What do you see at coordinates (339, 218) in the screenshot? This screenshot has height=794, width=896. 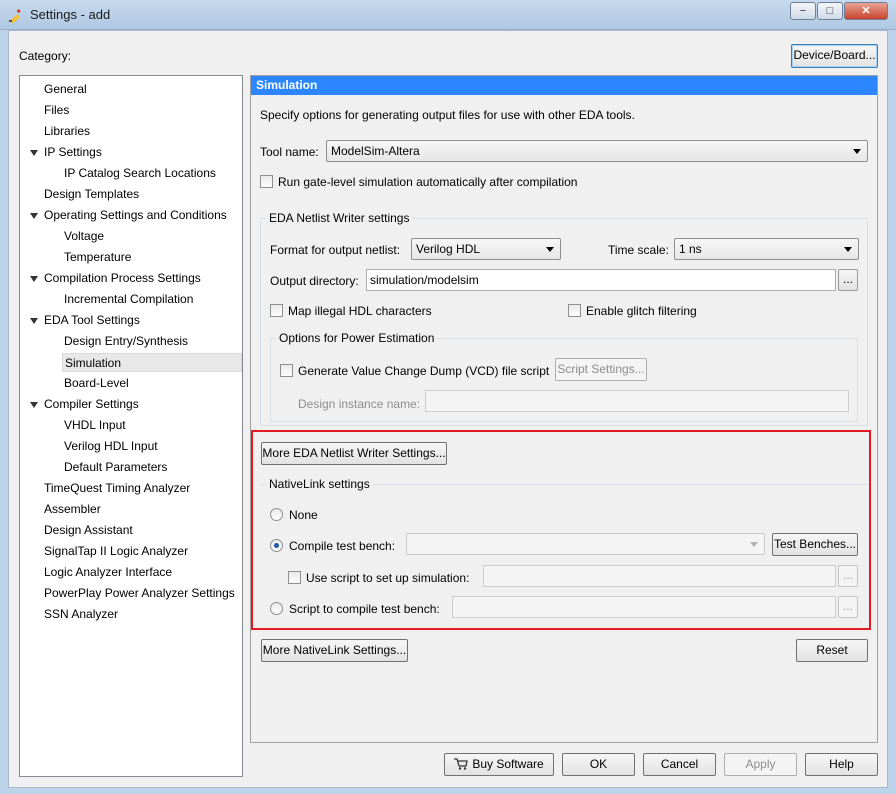 I see `eda-netlist-group-title: EDA Netlist Writer settings` at bounding box center [339, 218].